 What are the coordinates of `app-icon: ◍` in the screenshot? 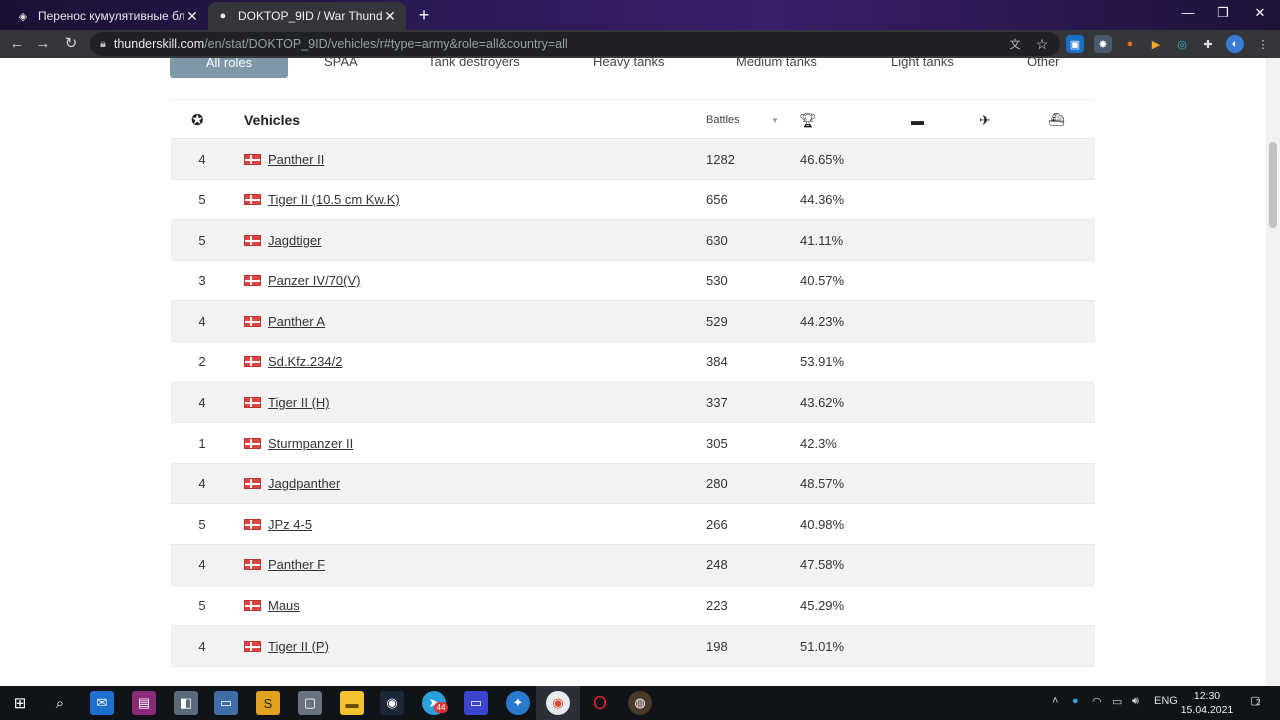 It's located at (640, 703).